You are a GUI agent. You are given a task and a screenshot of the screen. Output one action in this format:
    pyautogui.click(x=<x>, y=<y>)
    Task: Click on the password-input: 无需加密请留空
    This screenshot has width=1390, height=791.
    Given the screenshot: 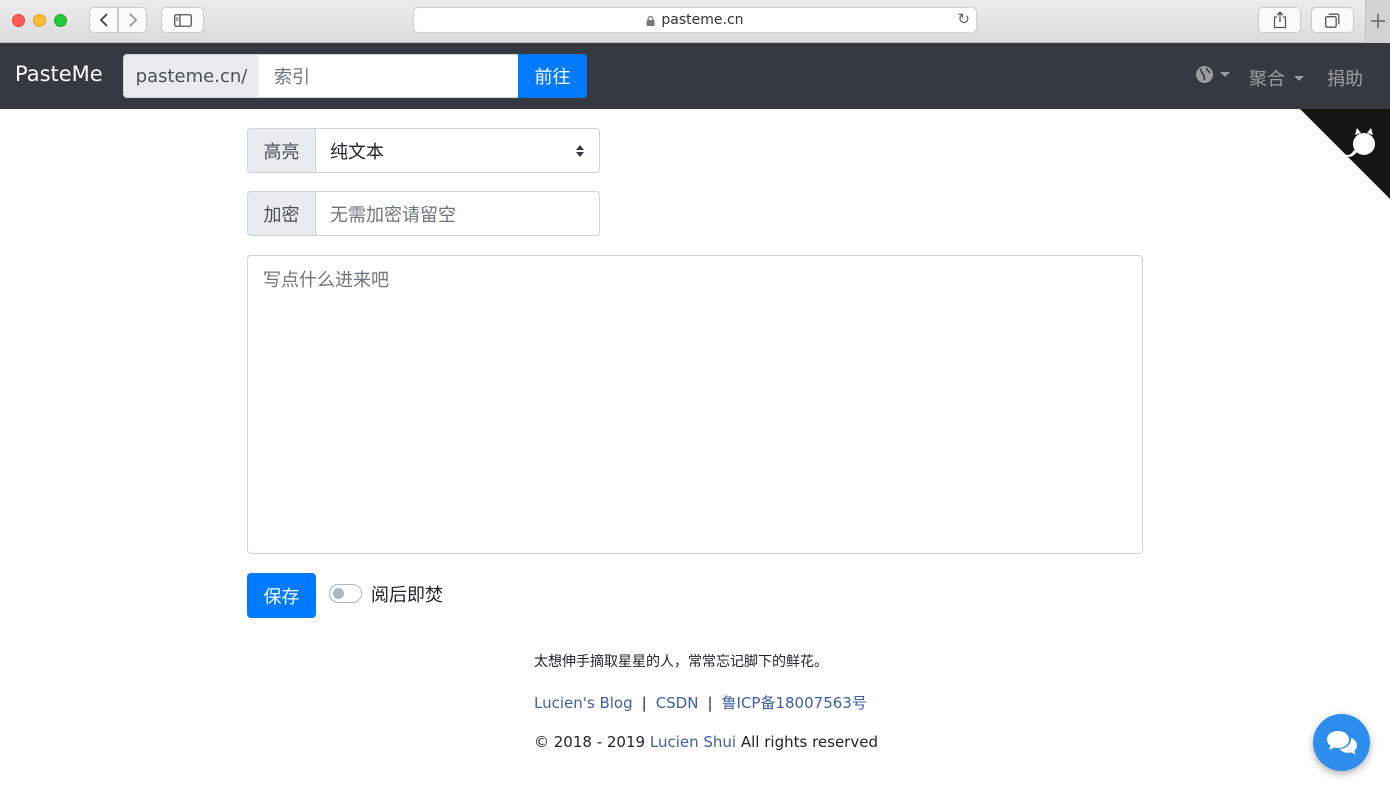 What is the action you would take?
    pyautogui.click(x=458, y=213)
    